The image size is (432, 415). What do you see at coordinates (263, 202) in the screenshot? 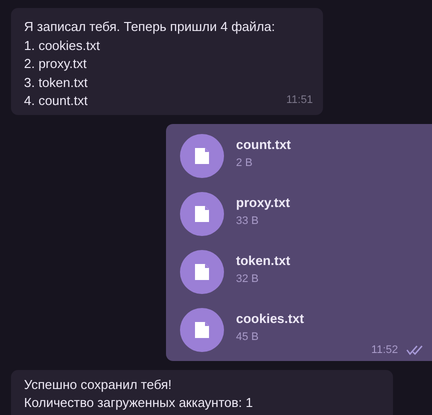
I see `file-name: proxy.txt` at bounding box center [263, 202].